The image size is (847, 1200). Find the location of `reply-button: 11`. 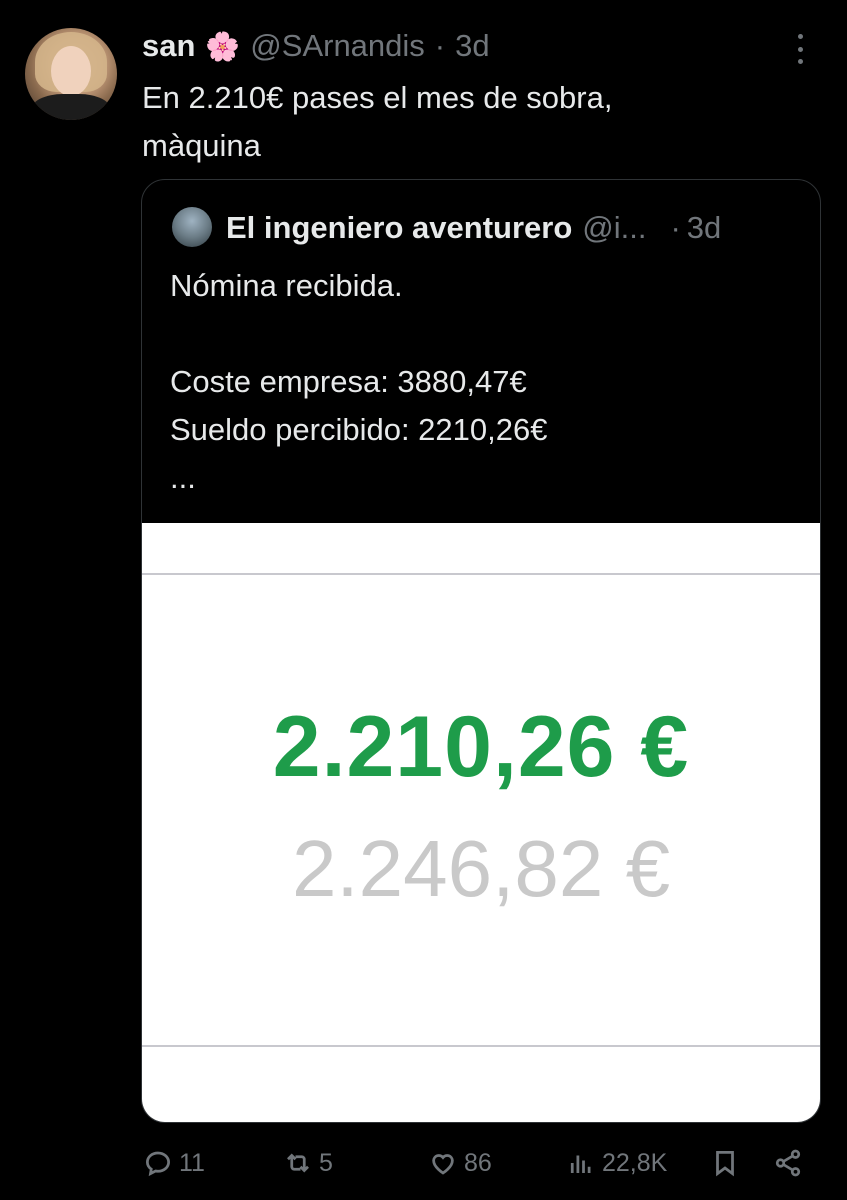

reply-button: 11 is located at coordinates (174, 1163).